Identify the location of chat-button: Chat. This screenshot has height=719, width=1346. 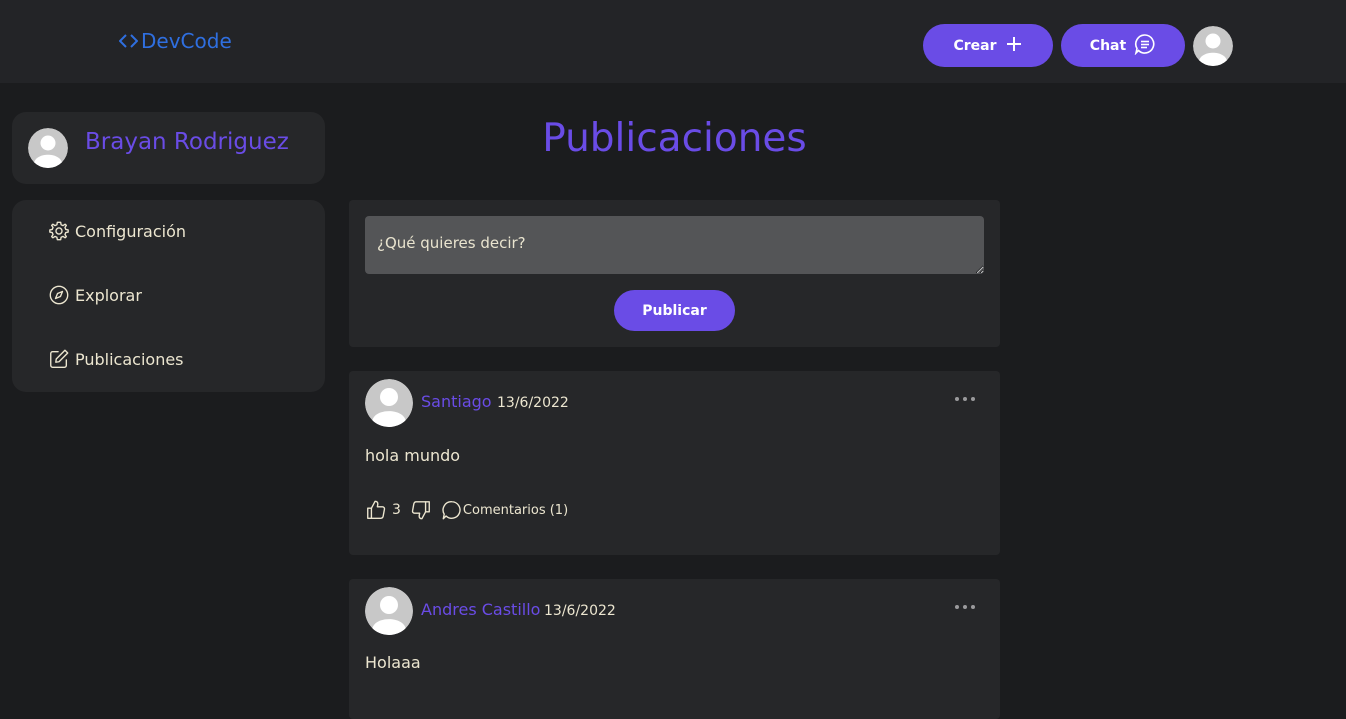
(1123, 45).